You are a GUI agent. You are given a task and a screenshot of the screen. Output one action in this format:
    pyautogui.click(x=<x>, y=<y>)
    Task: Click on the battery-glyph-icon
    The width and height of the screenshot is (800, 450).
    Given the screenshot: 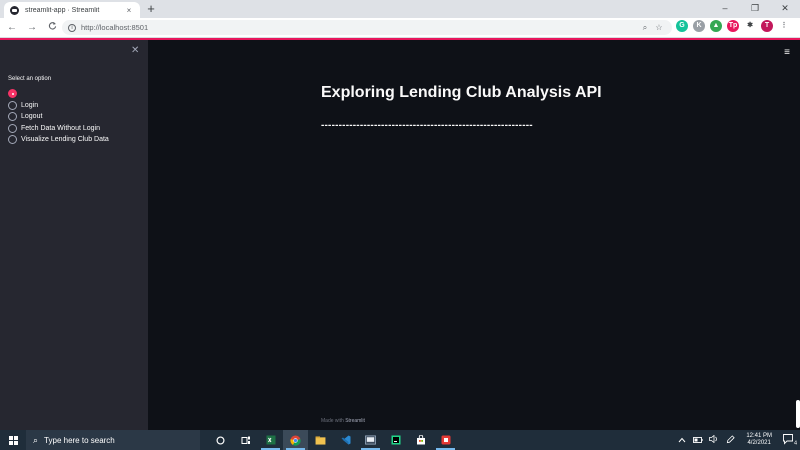 What is the action you would take?
    pyautogui.click(x=698, y=439)
    